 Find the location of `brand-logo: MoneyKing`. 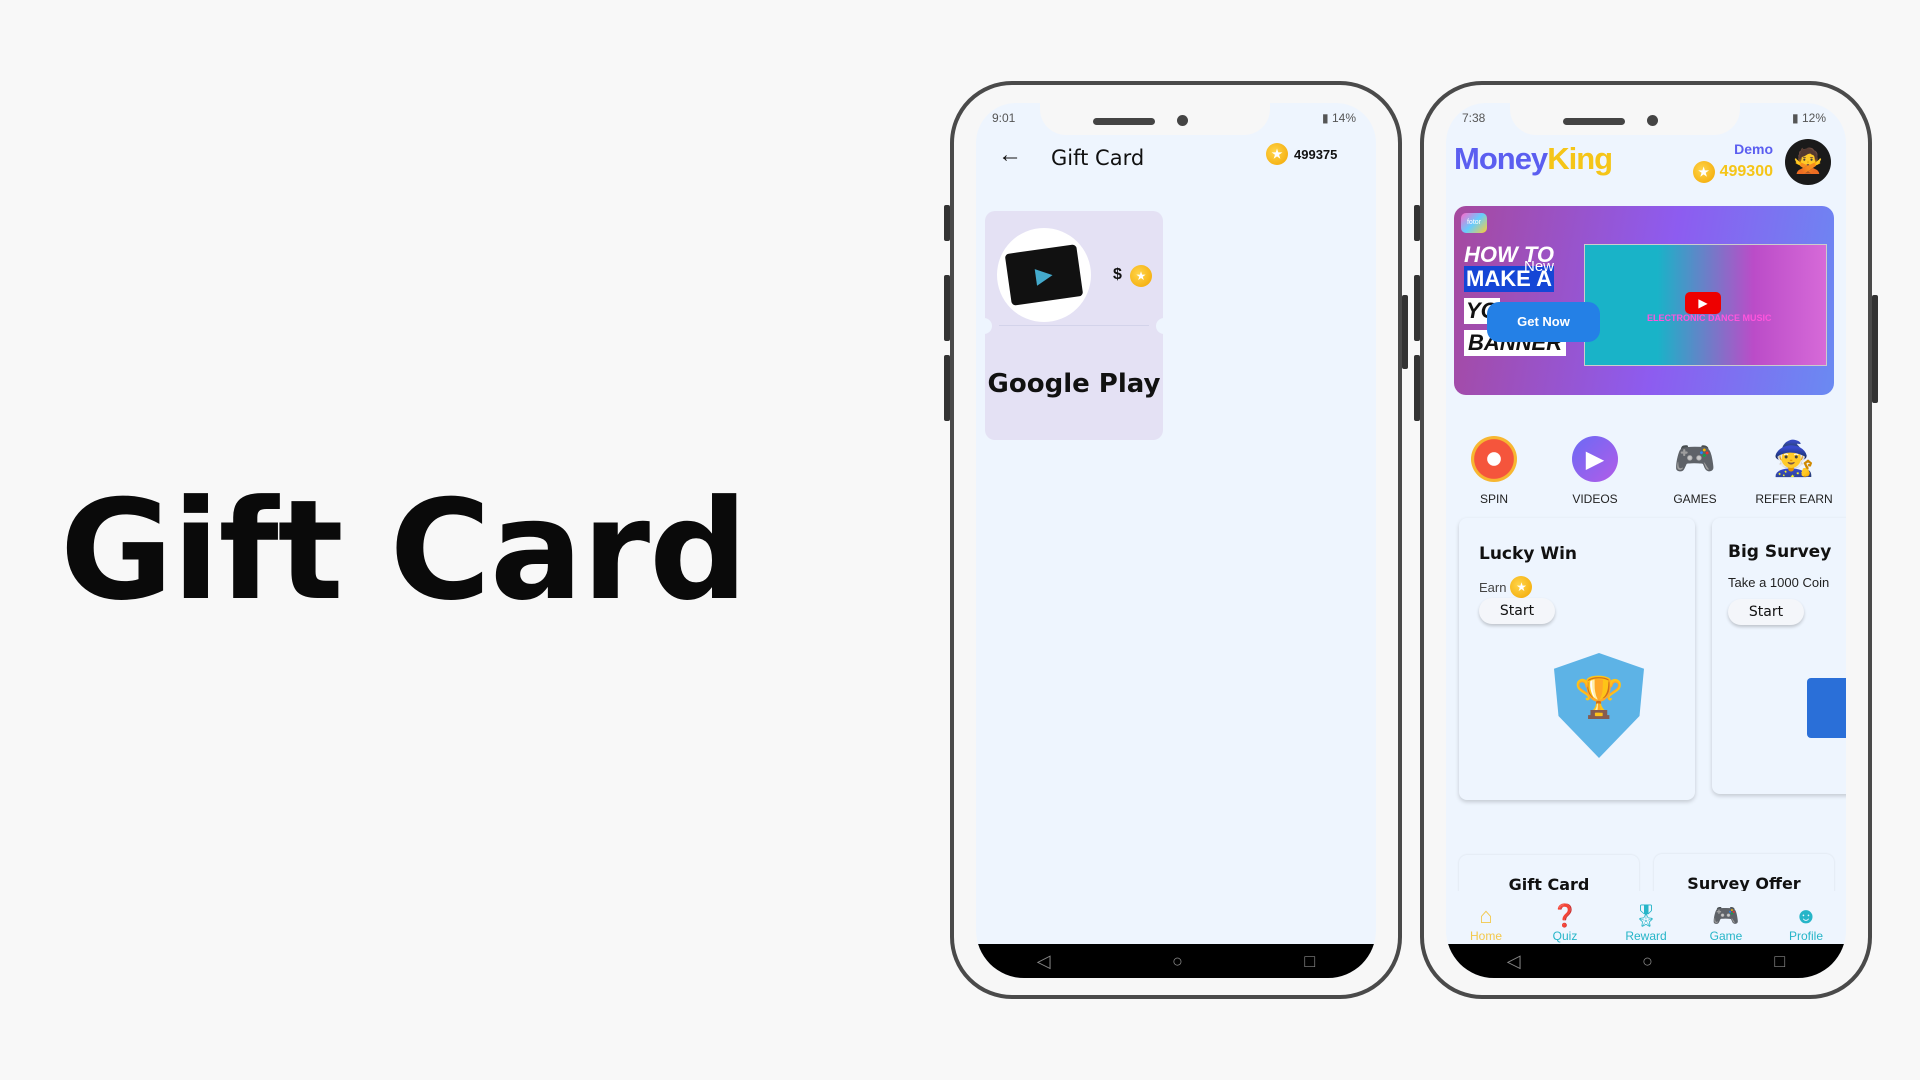

brand-logo: MoneyKing is located at coordinates (1533, 159).